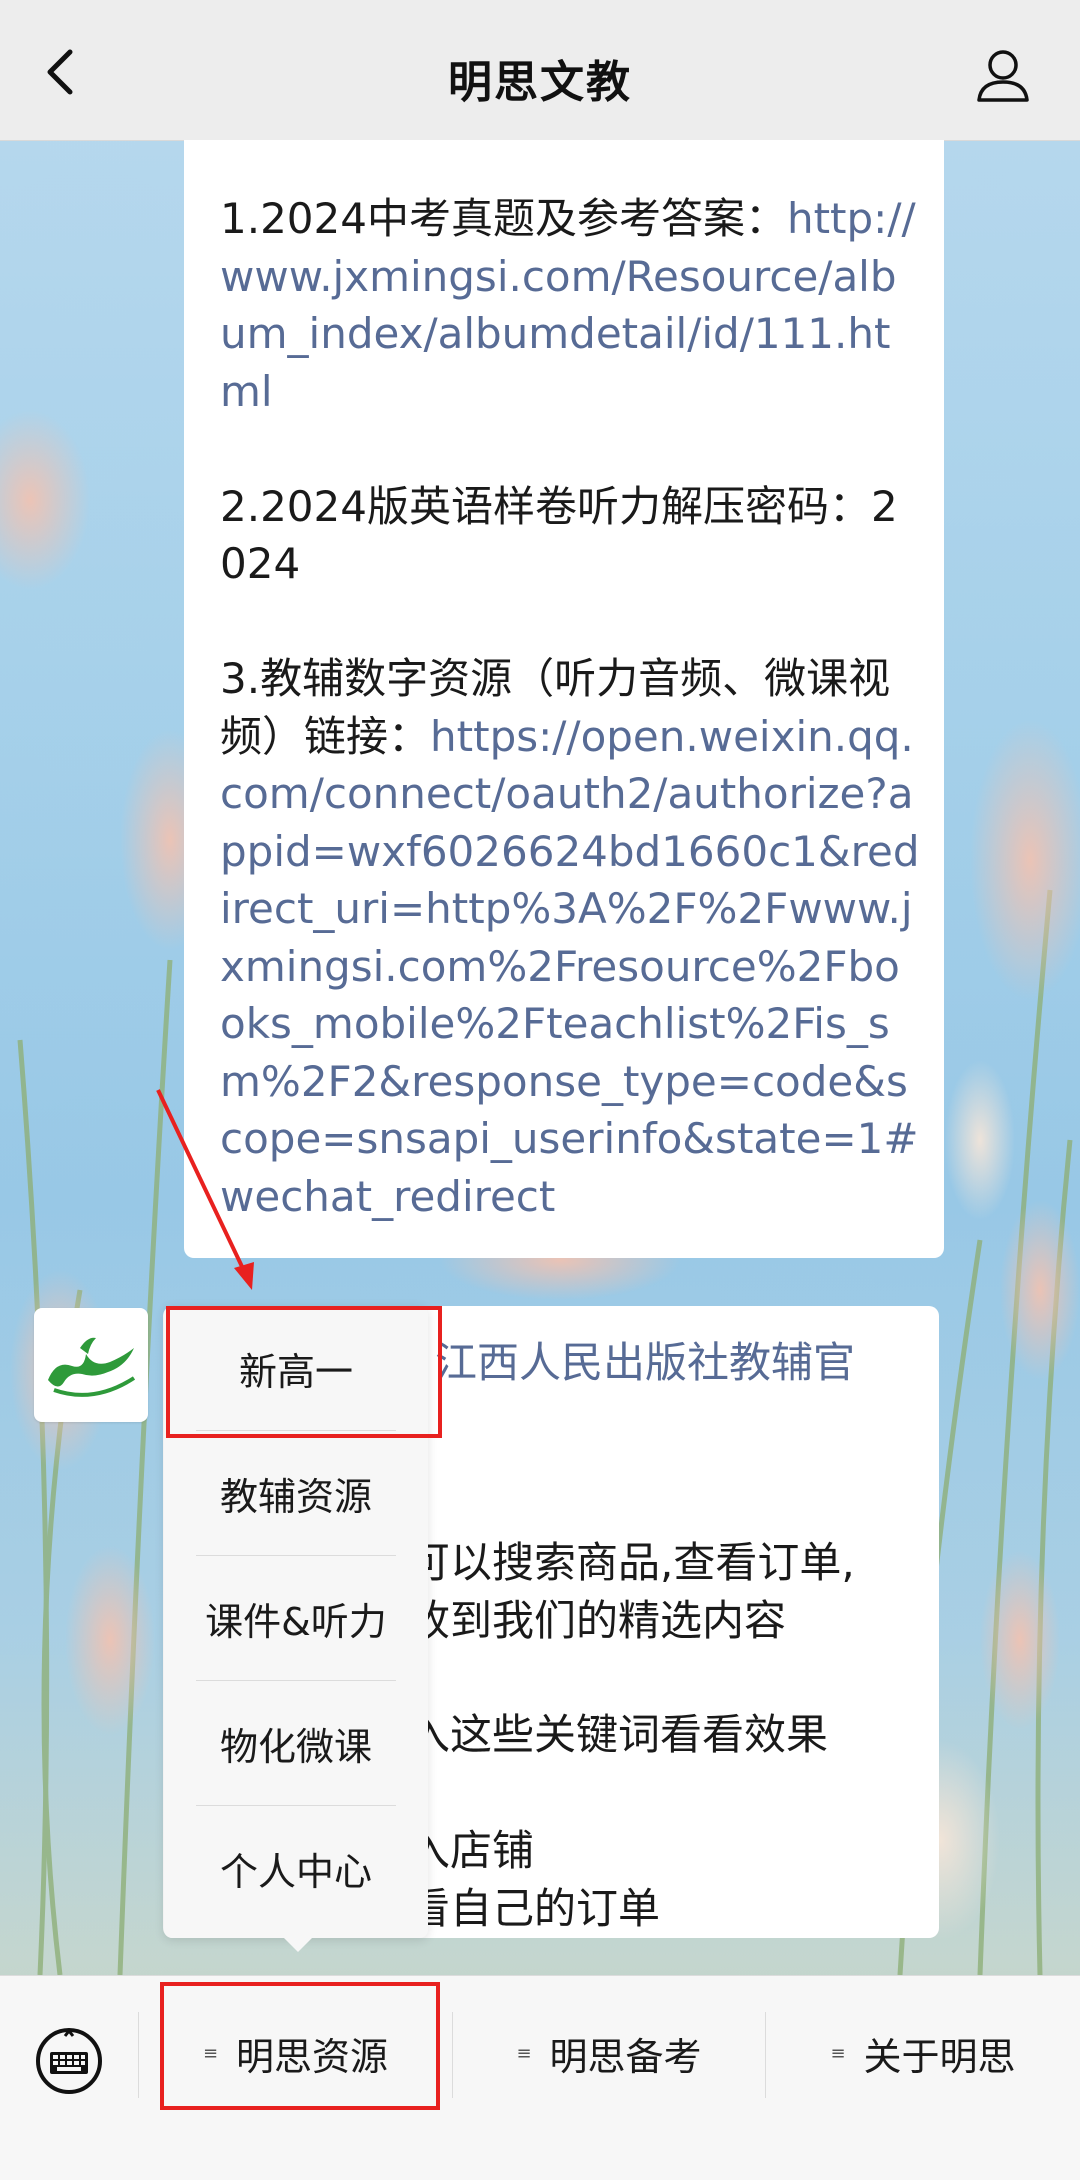  What do you see at coordinates (645, 1363) in the screenshot?
I see `message2-line-1: 江西人民出版社教辅官` at bounding box center [645, 1363].